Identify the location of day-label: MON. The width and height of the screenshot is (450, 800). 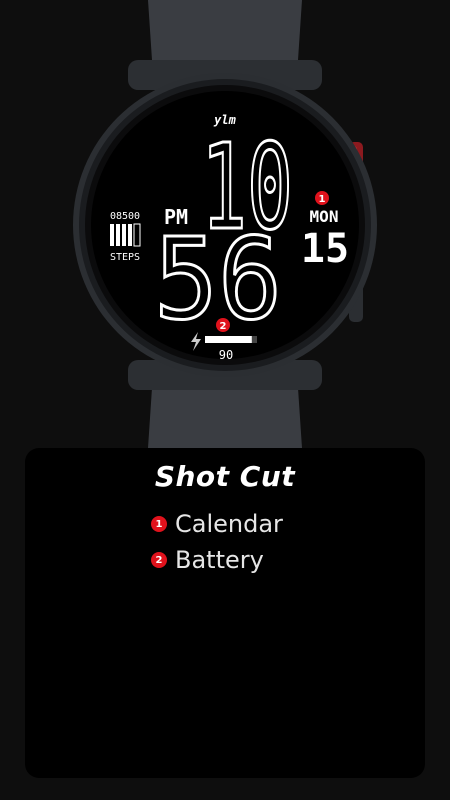
(324, 216).